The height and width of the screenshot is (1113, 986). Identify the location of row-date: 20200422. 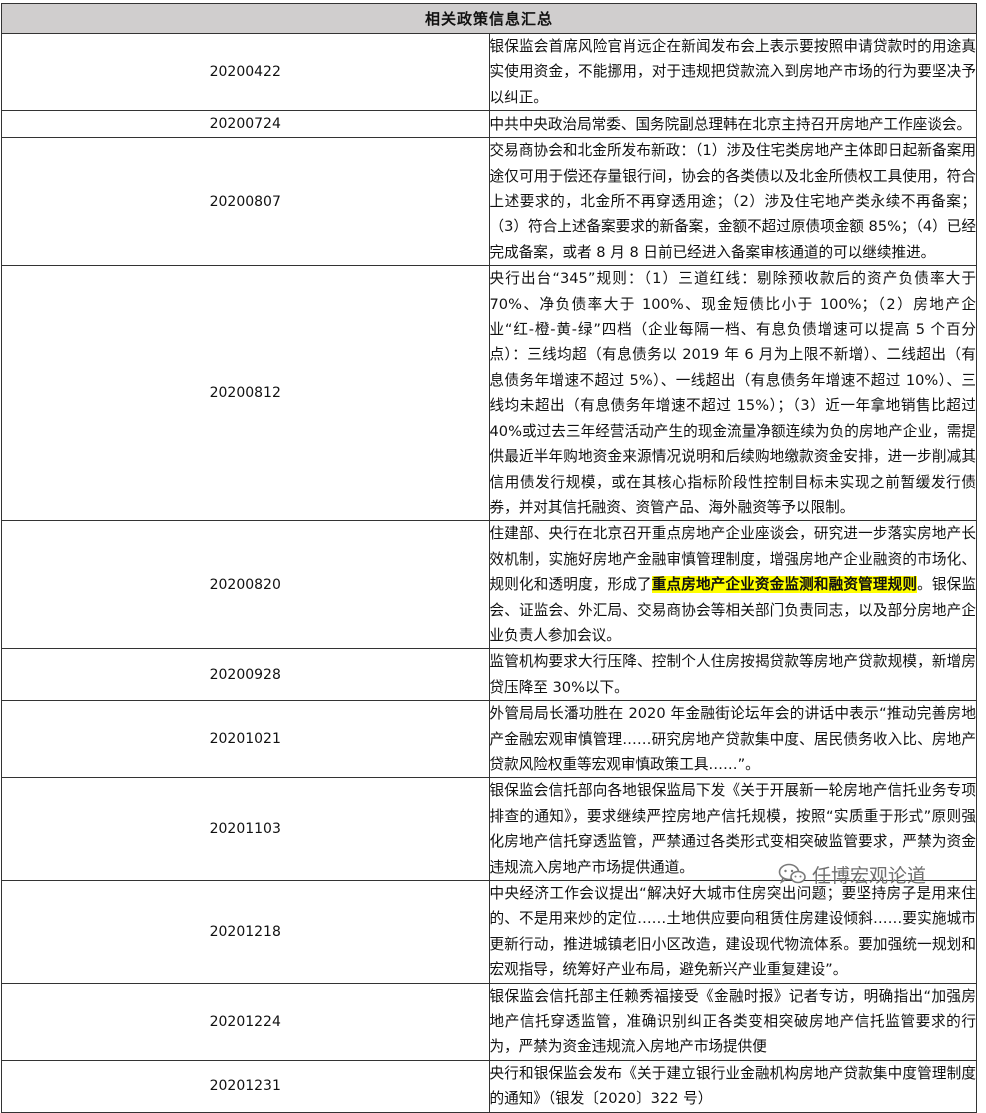
(245, 72).